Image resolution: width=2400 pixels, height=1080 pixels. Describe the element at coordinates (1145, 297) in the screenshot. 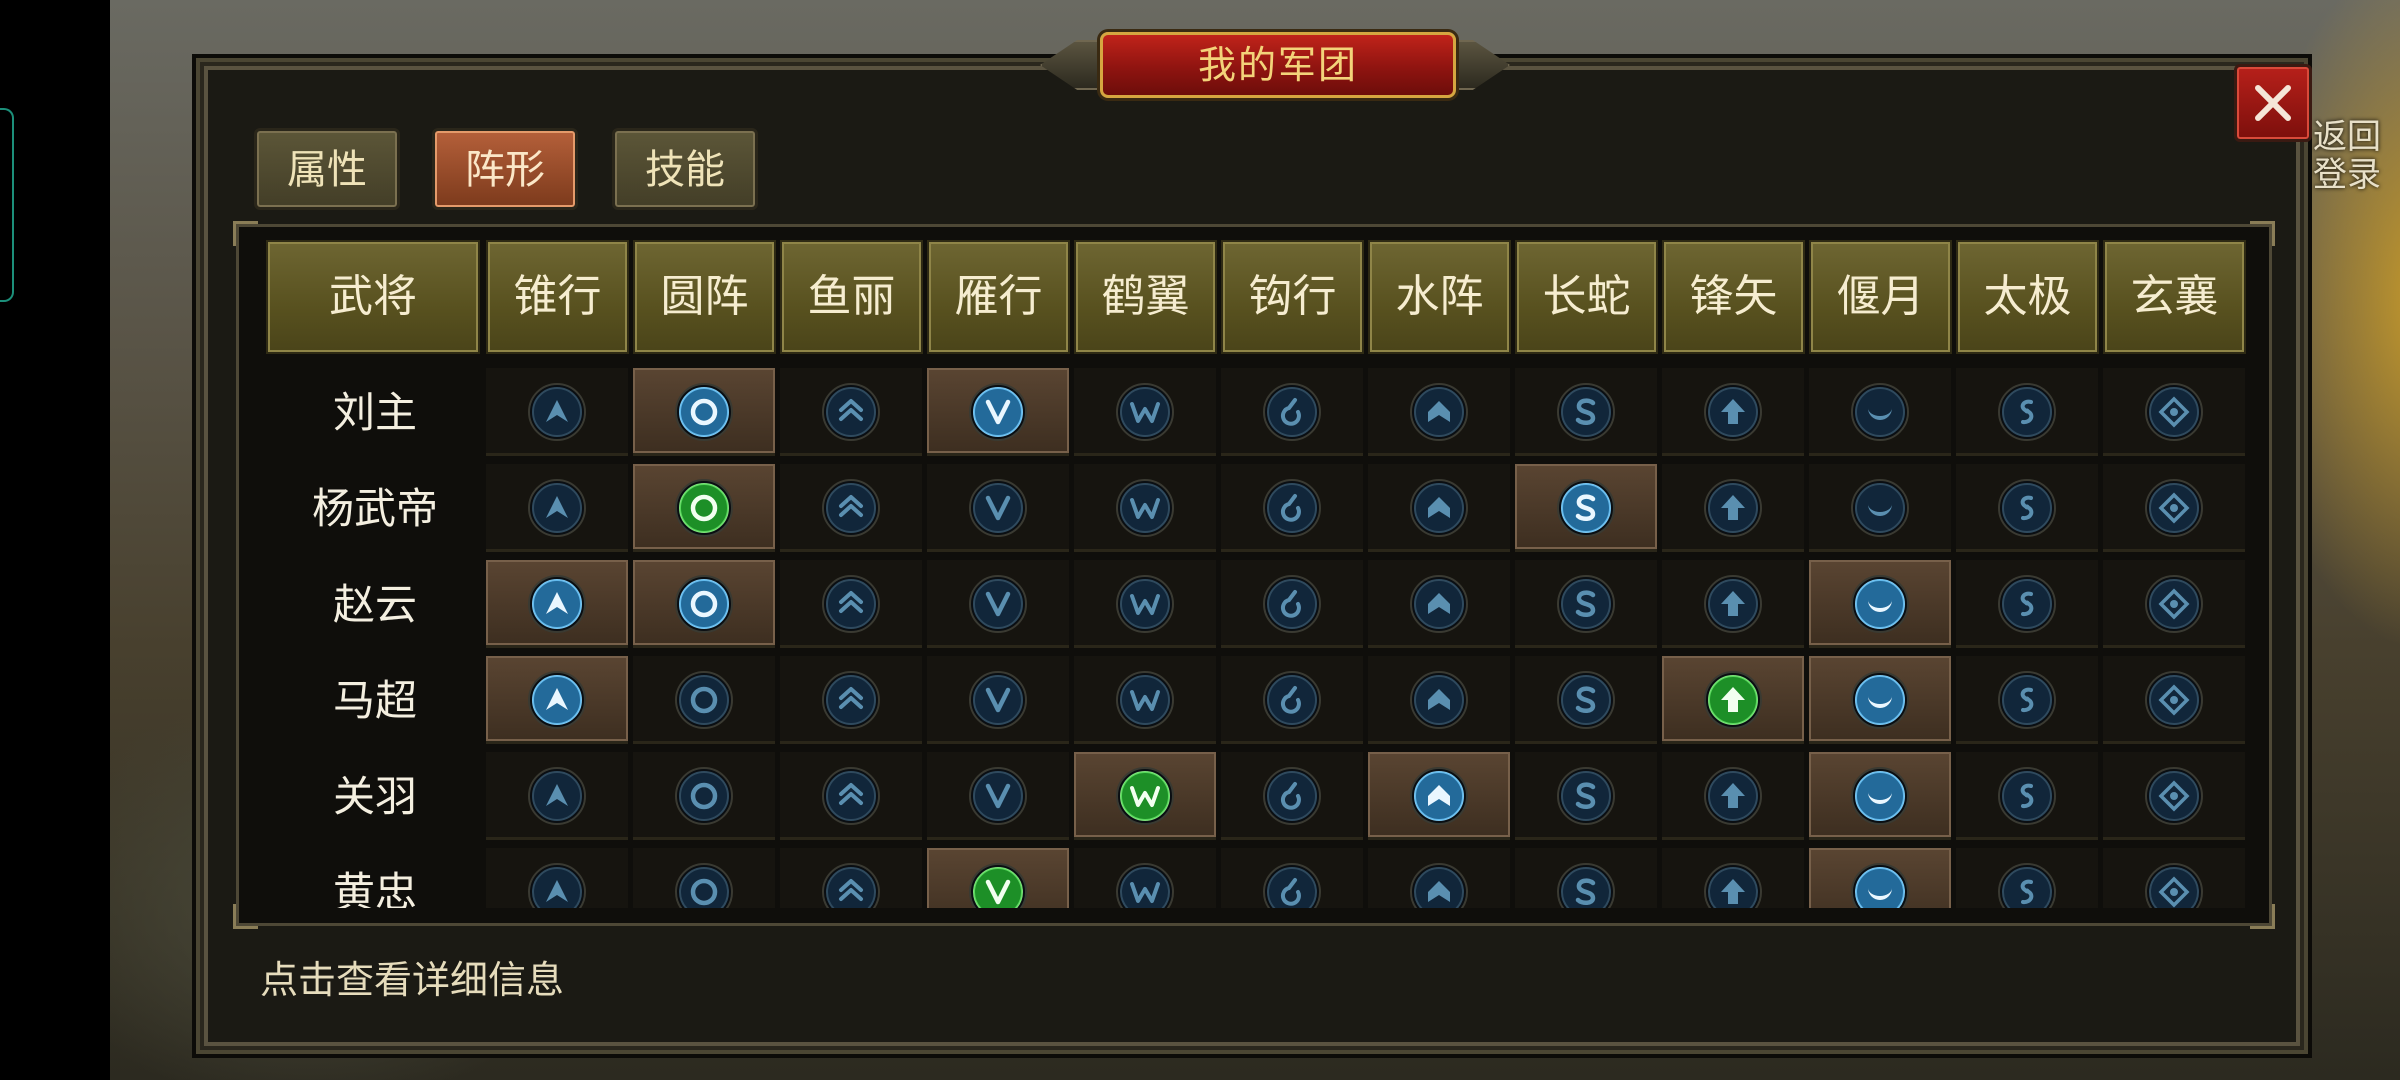

I see `column-header-w: 鹤翼` at that location.